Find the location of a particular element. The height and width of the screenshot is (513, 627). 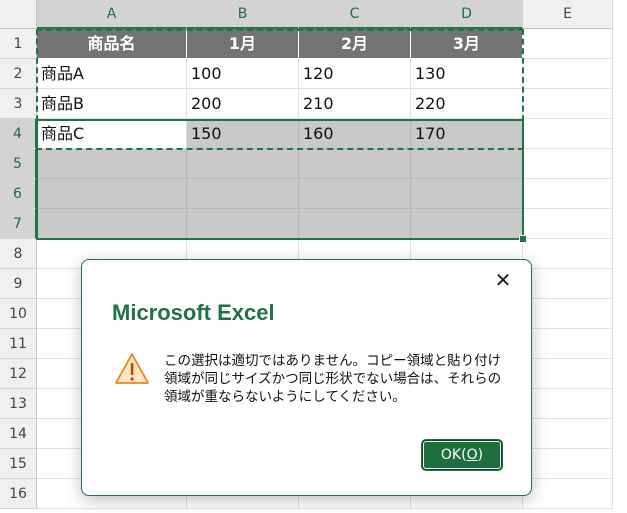

cell-e5 is located at coordinates (568, 164).